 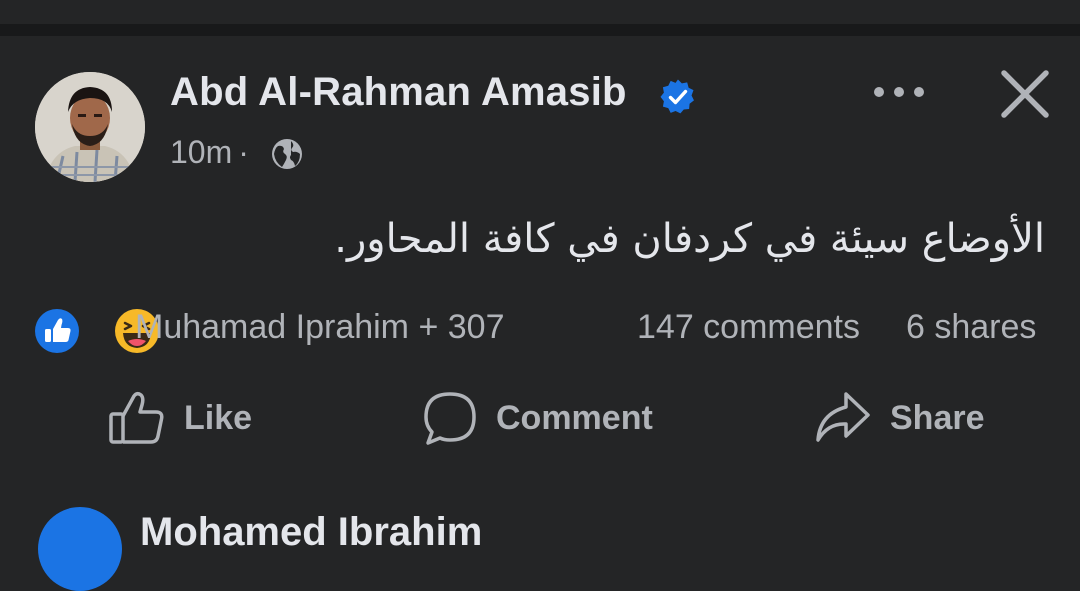 What do you see at coordinates (677, 96) in the screenshot?
I see `verified-badge-icon` at bounding box center [677, 96].